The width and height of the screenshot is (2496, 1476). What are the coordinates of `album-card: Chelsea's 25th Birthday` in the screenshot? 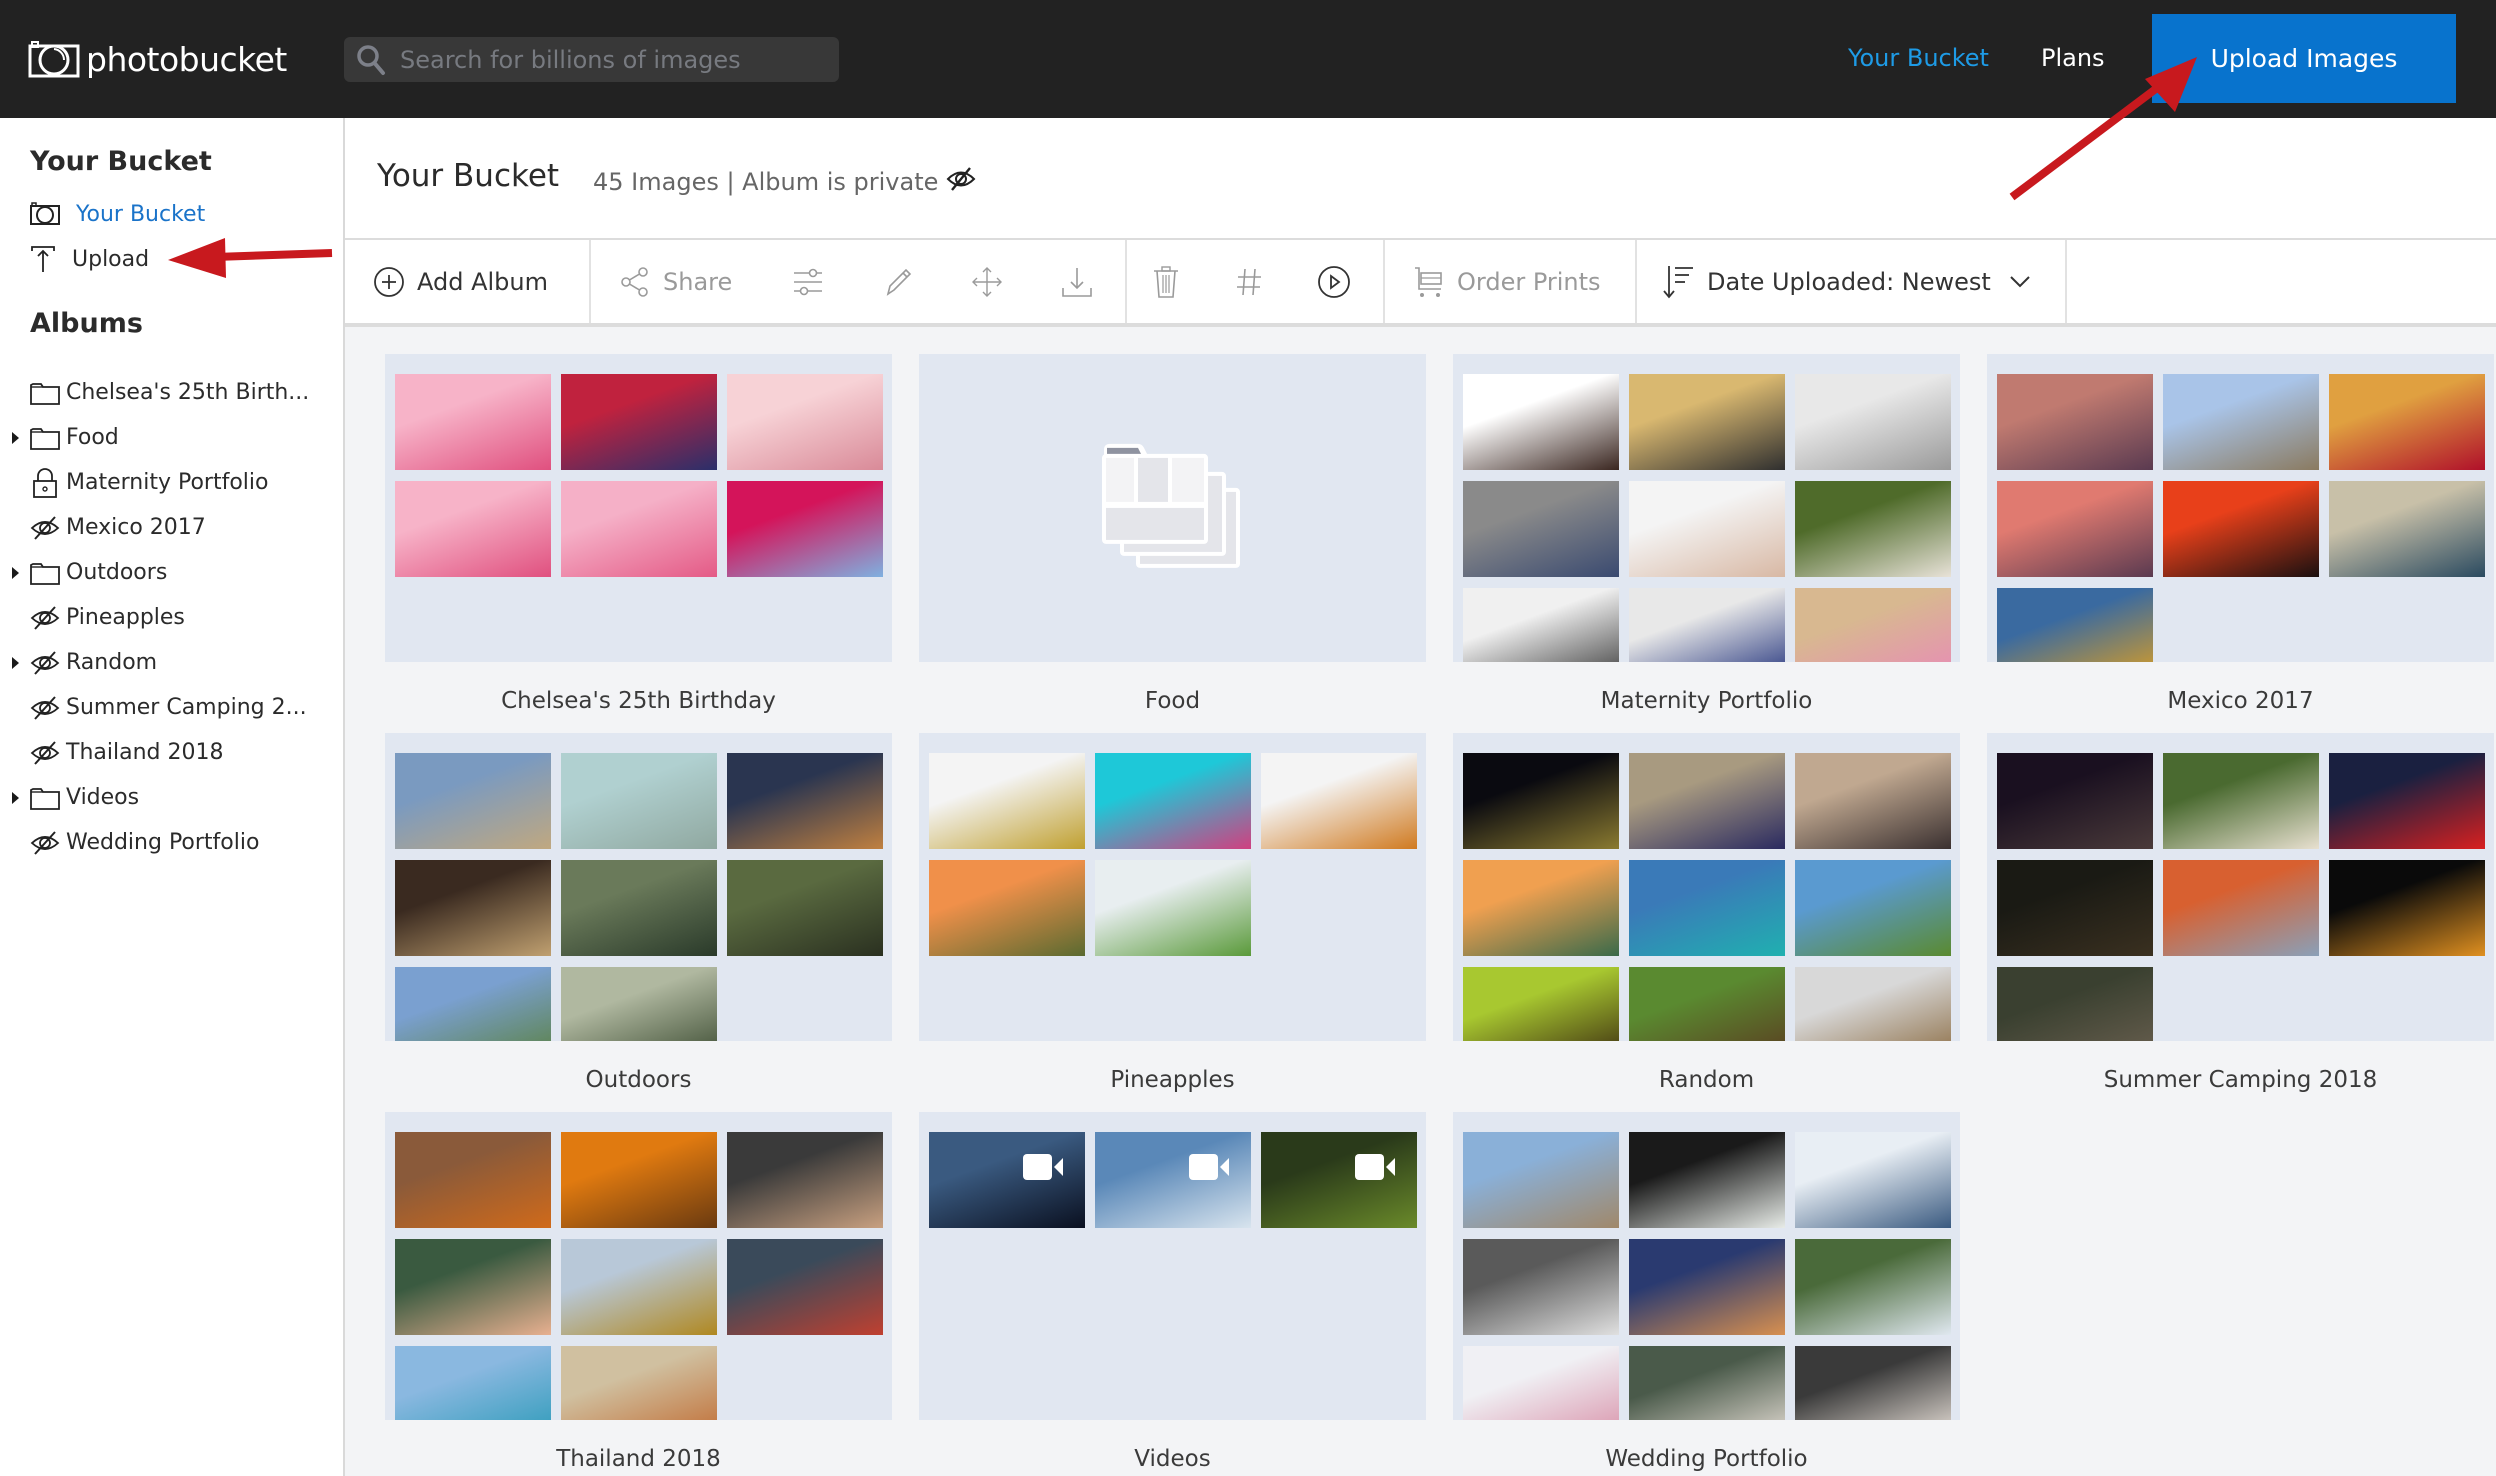 It's located at (638, 534).